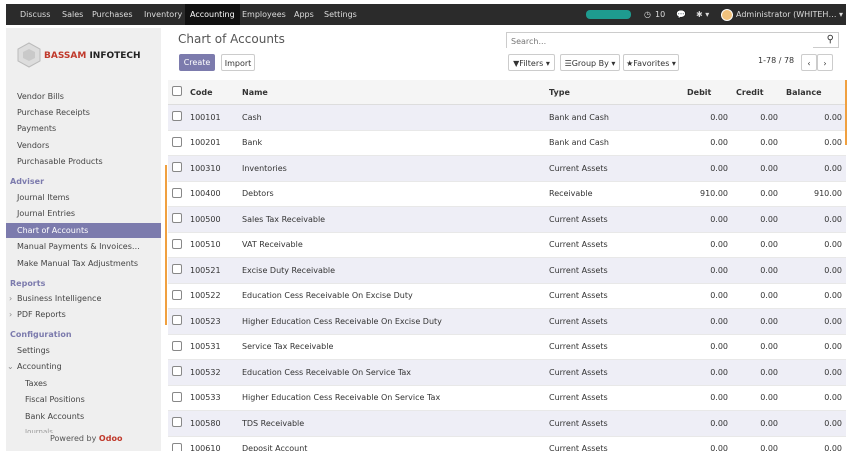 This screenshot has height=451, width=853. I want to click on sidebar-item-manual-tax-adjustments: Make Manual Tax Adjustments, so click(83, 263).